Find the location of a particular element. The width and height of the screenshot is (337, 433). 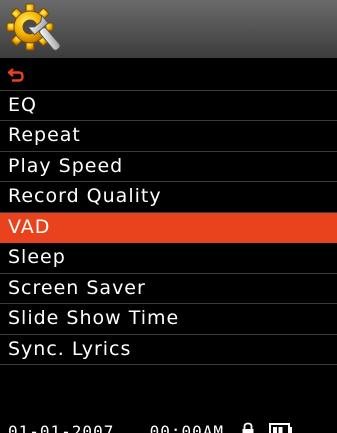

status-bar: 01-01-2007 00:00AM is located at coordinates (168, 427).